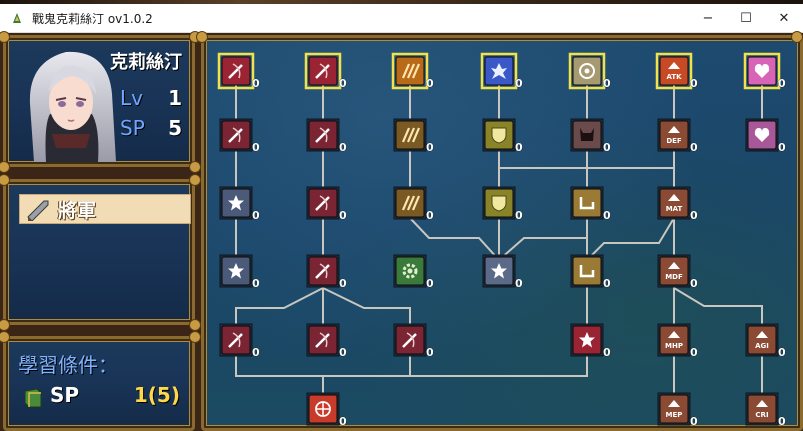 Image resolution: width=803 pixels, height=431 pixels. I want to click on target-icon, so click(323, 409).